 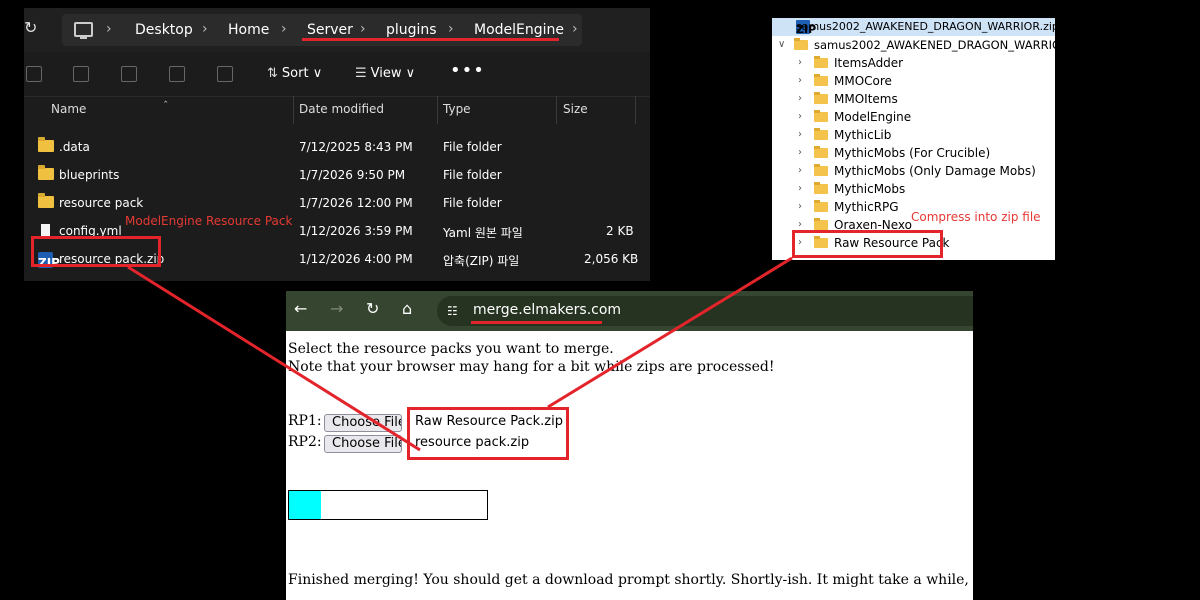 I want to click on forward-icon: →, so click(x=336, y=308).